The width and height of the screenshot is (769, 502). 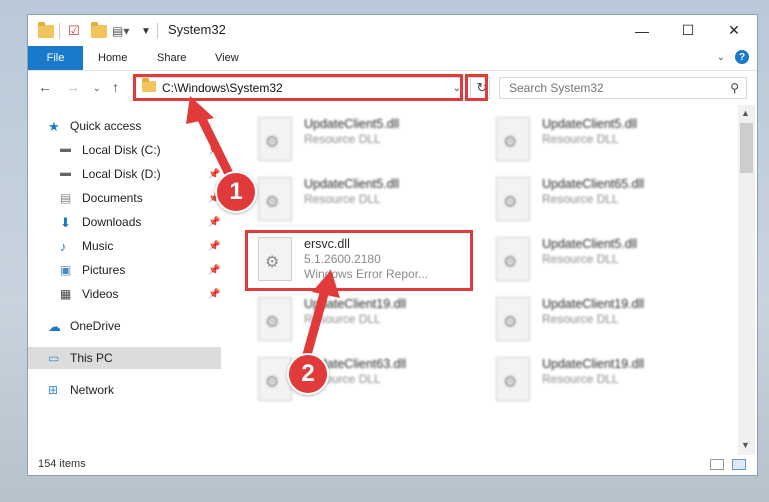 I want to click on callout-2: 2, so click(x=308, y=374).